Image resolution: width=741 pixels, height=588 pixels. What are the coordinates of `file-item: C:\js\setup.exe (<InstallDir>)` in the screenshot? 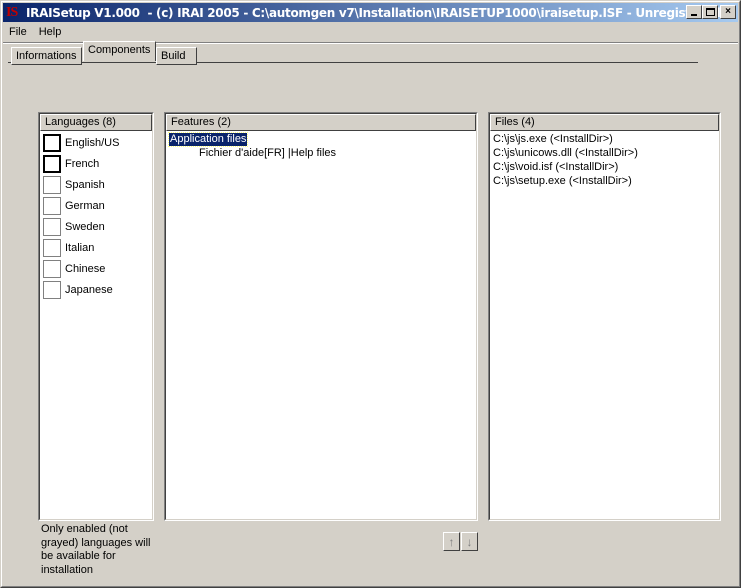 It's located at (562, 181).